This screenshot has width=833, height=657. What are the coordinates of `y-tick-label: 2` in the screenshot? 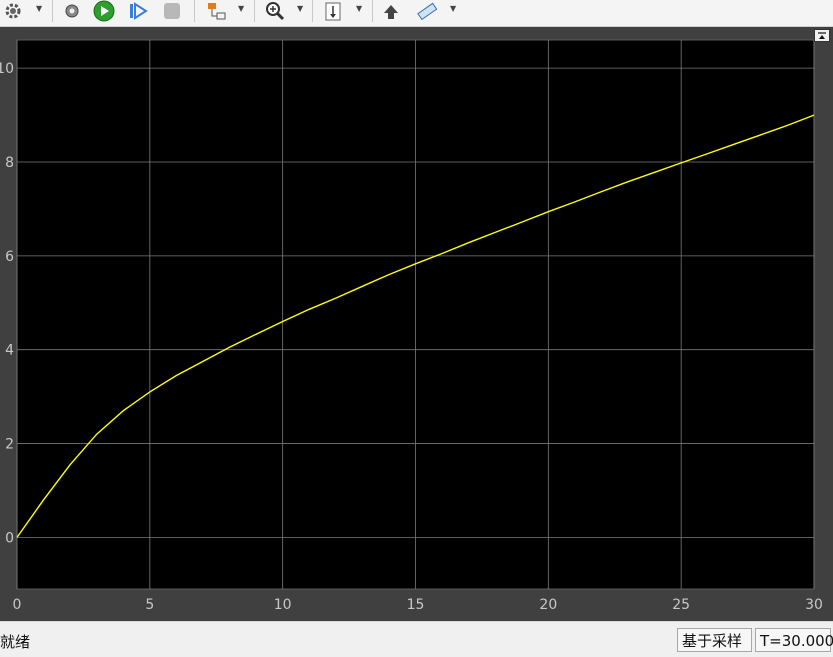 It's located at (9, 445).